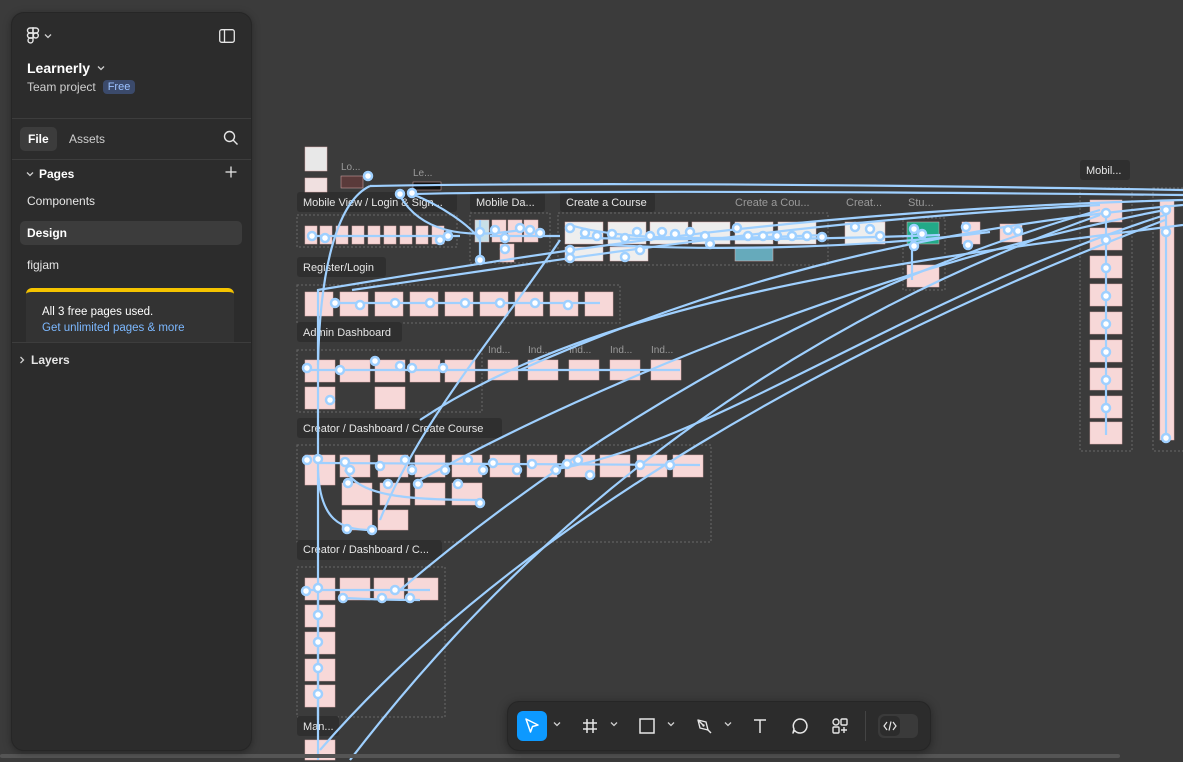 Image resolution: width=1183 pixels, height=762 pixels. What do you see at coordinates (338, 268) in the screenshot?
I see `section-title: Register/Login` at bounding box center [338, 268].